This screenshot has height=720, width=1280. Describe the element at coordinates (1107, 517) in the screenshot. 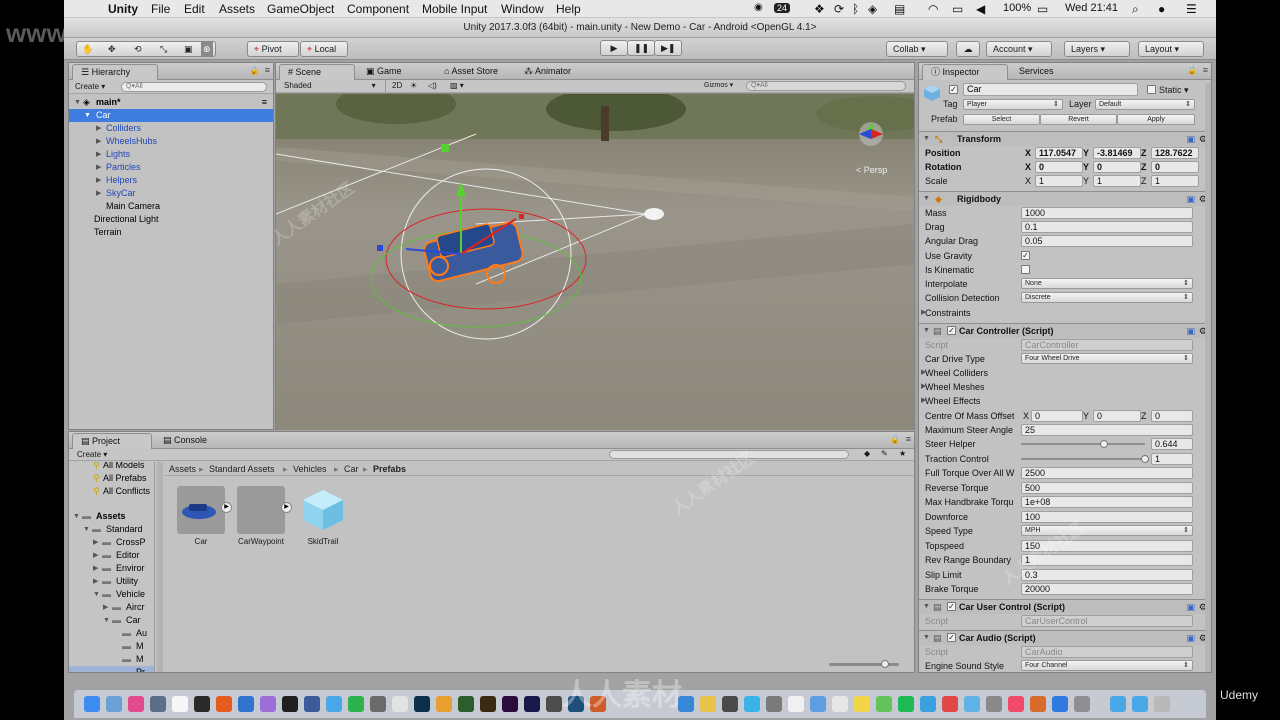

I see `downforce-field: 100` at that location.